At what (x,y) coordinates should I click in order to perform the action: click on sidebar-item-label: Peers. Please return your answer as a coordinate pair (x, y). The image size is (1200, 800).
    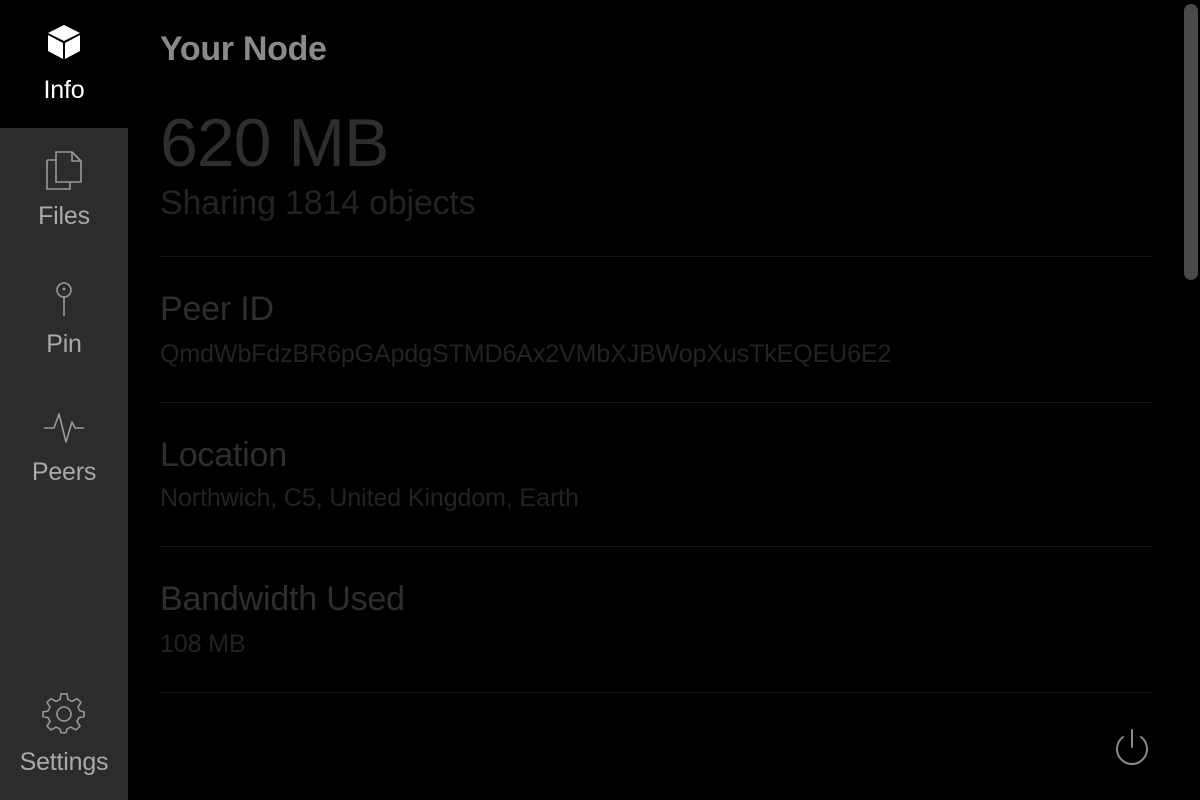
    Looking at the image, I should click on (64, 472).